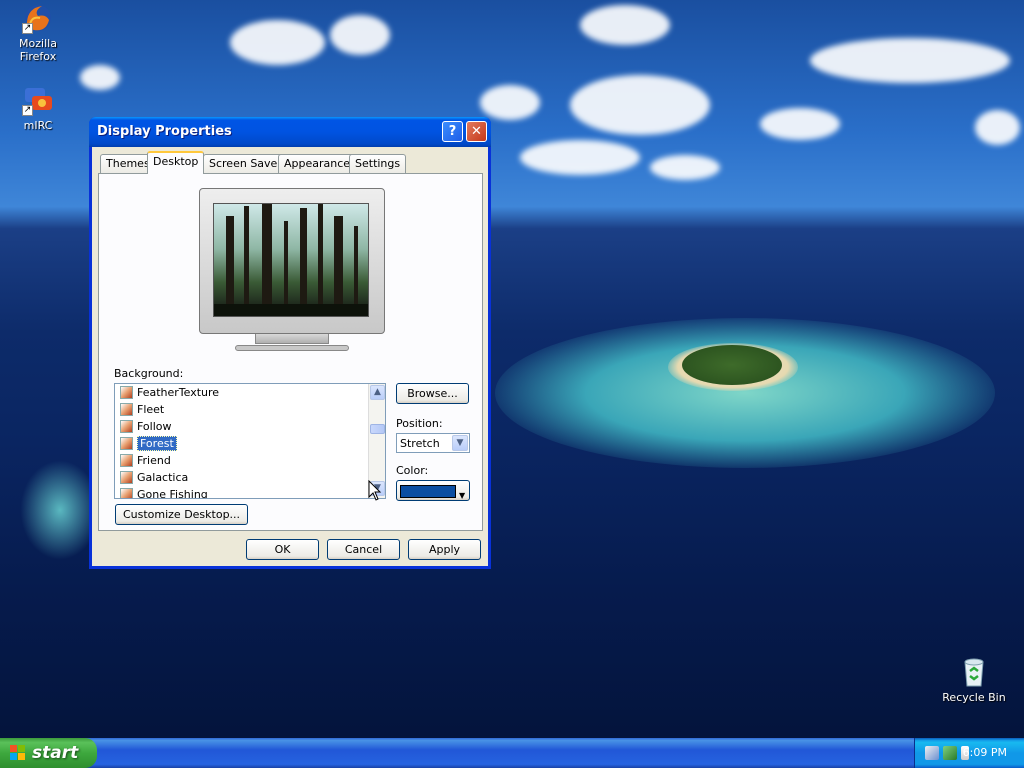 This screenshot has width=1024, height=768. I want to click on list-item-label: Forest, so click(157, 443).